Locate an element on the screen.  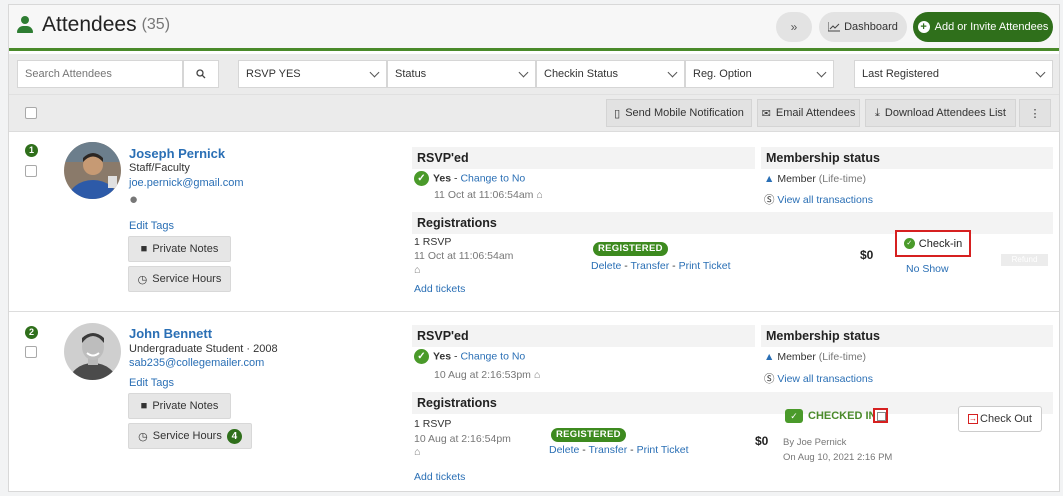
attendee-name-link: John Bennett is located at coordinates (170, 333).